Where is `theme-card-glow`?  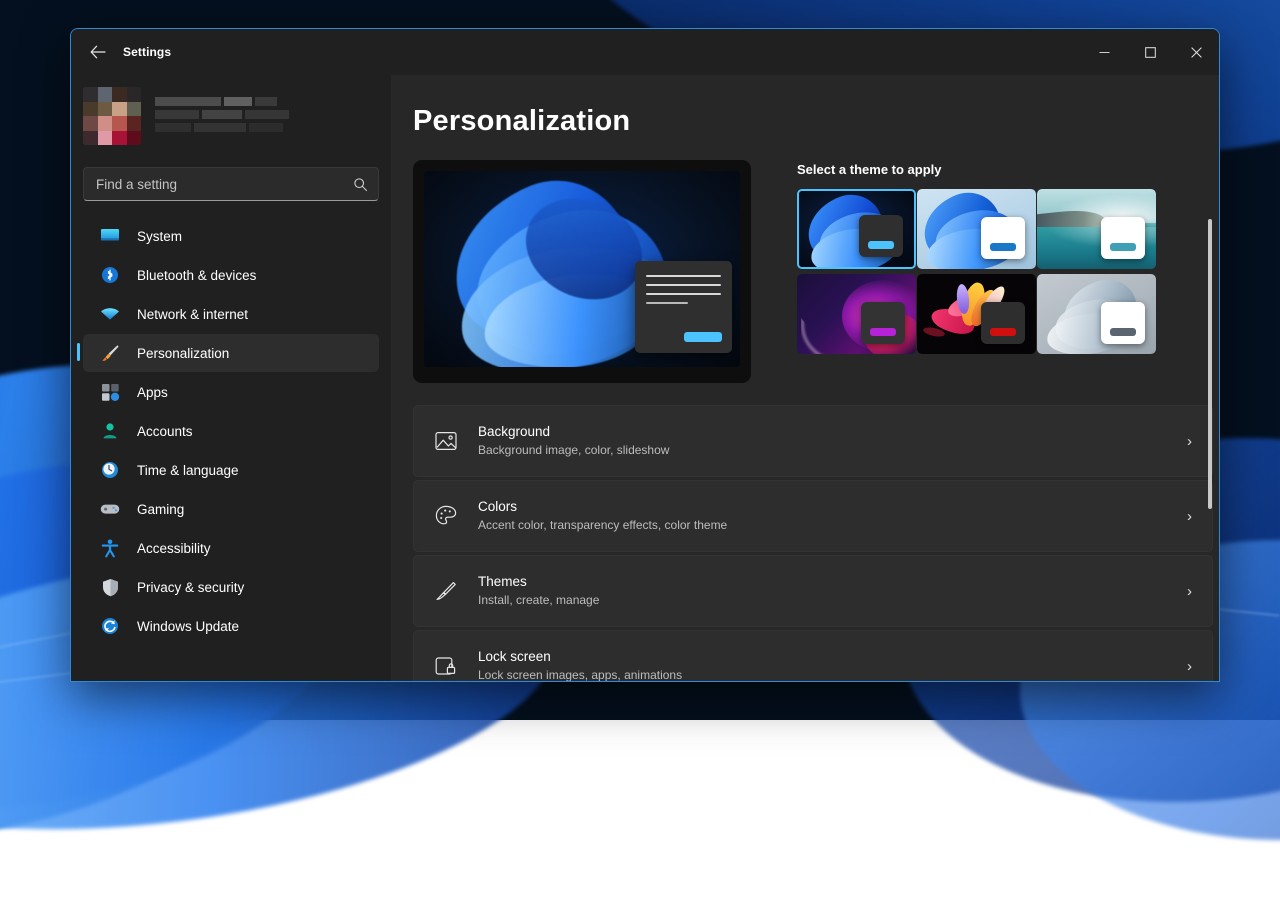
theme-card-glow is located at coordinates (1096, 229).